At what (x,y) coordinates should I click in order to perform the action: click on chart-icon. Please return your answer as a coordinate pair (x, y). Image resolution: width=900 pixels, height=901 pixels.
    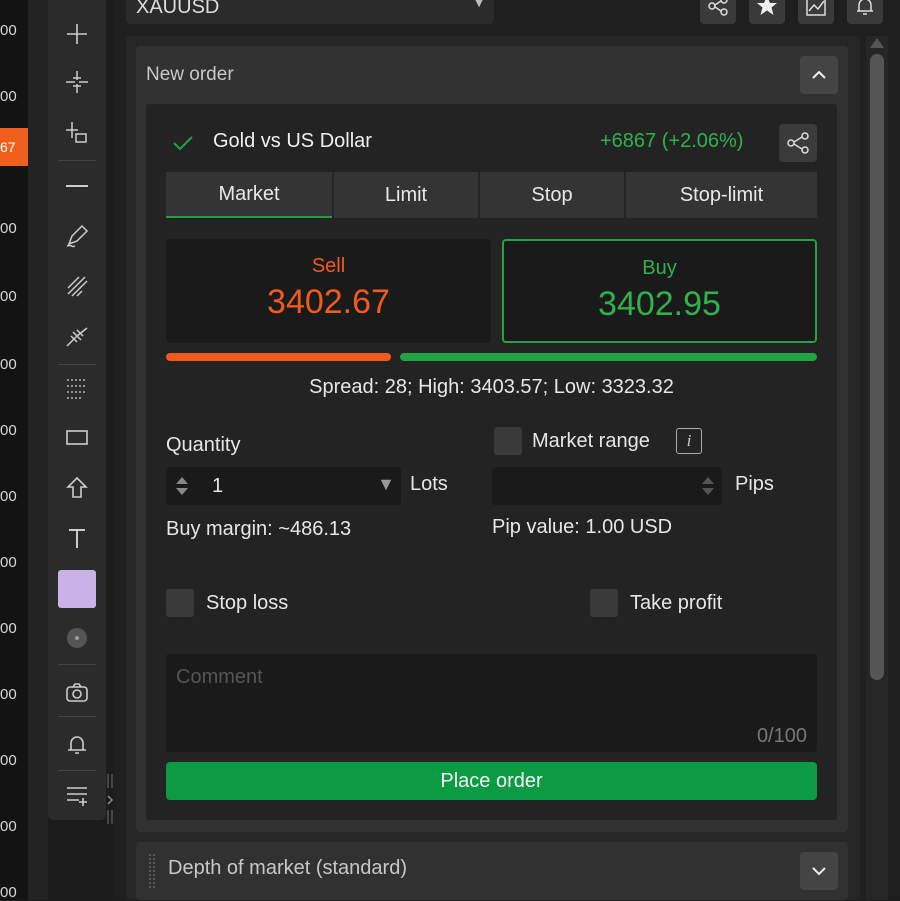
    Looking at the image, I should click on (816, 8).